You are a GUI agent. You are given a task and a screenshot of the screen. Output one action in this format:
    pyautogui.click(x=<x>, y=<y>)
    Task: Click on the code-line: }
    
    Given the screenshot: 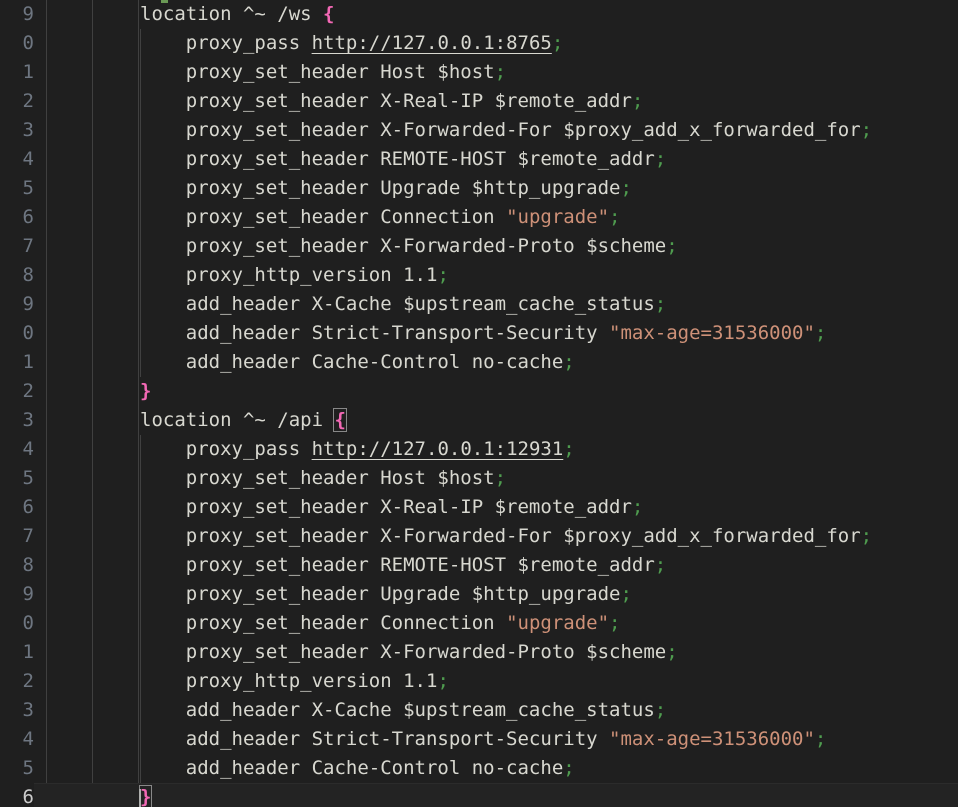 What is the action you would take?
    pyautogui.click(x=479, y=391)
    